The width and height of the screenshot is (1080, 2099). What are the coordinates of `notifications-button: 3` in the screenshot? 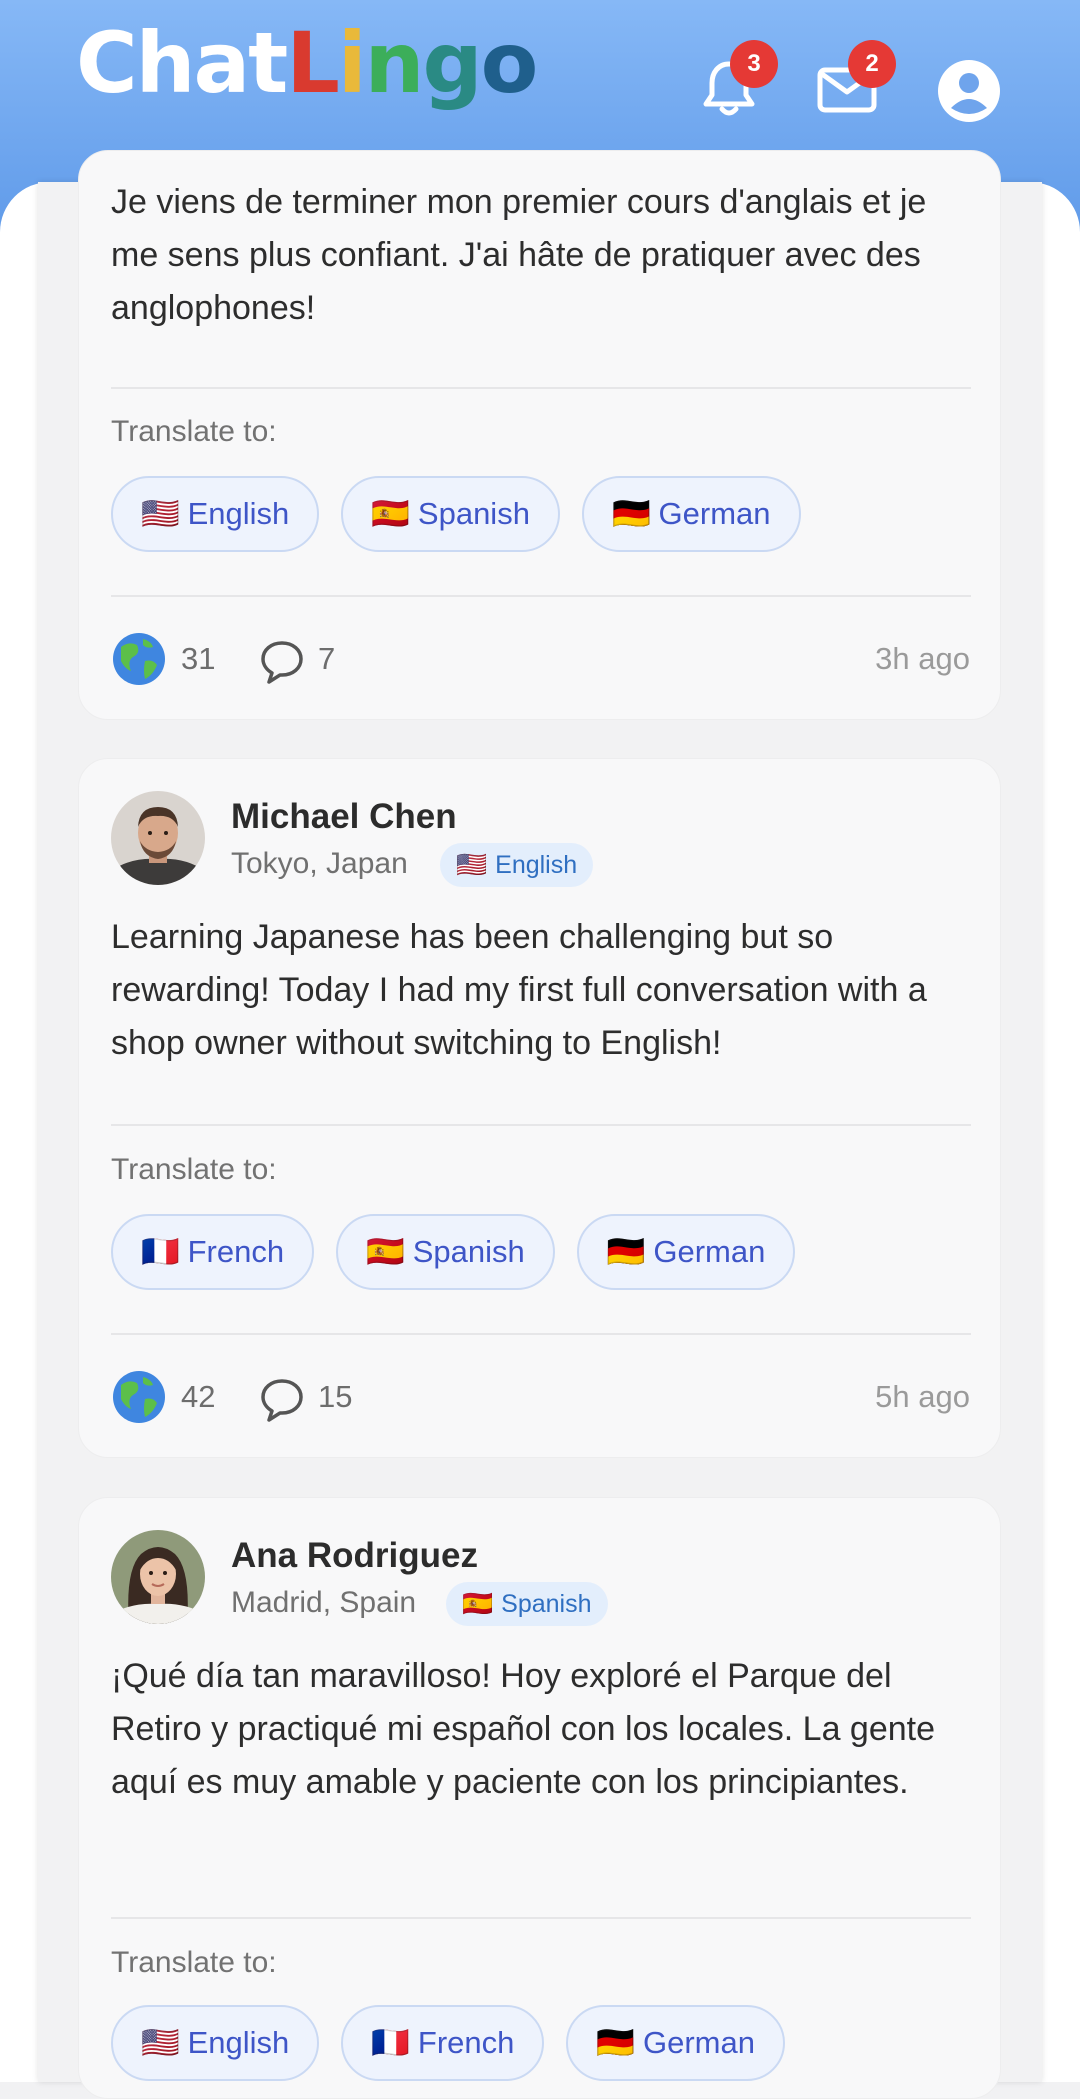 It's located at (736, 82).